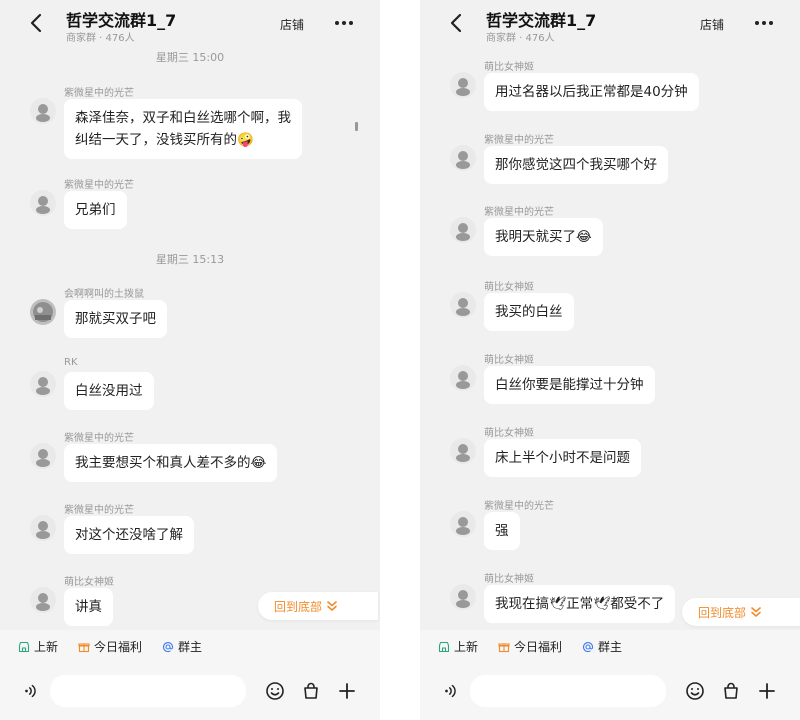  I want to click on timestamp: 星期三 15:13, so click(190, 259).